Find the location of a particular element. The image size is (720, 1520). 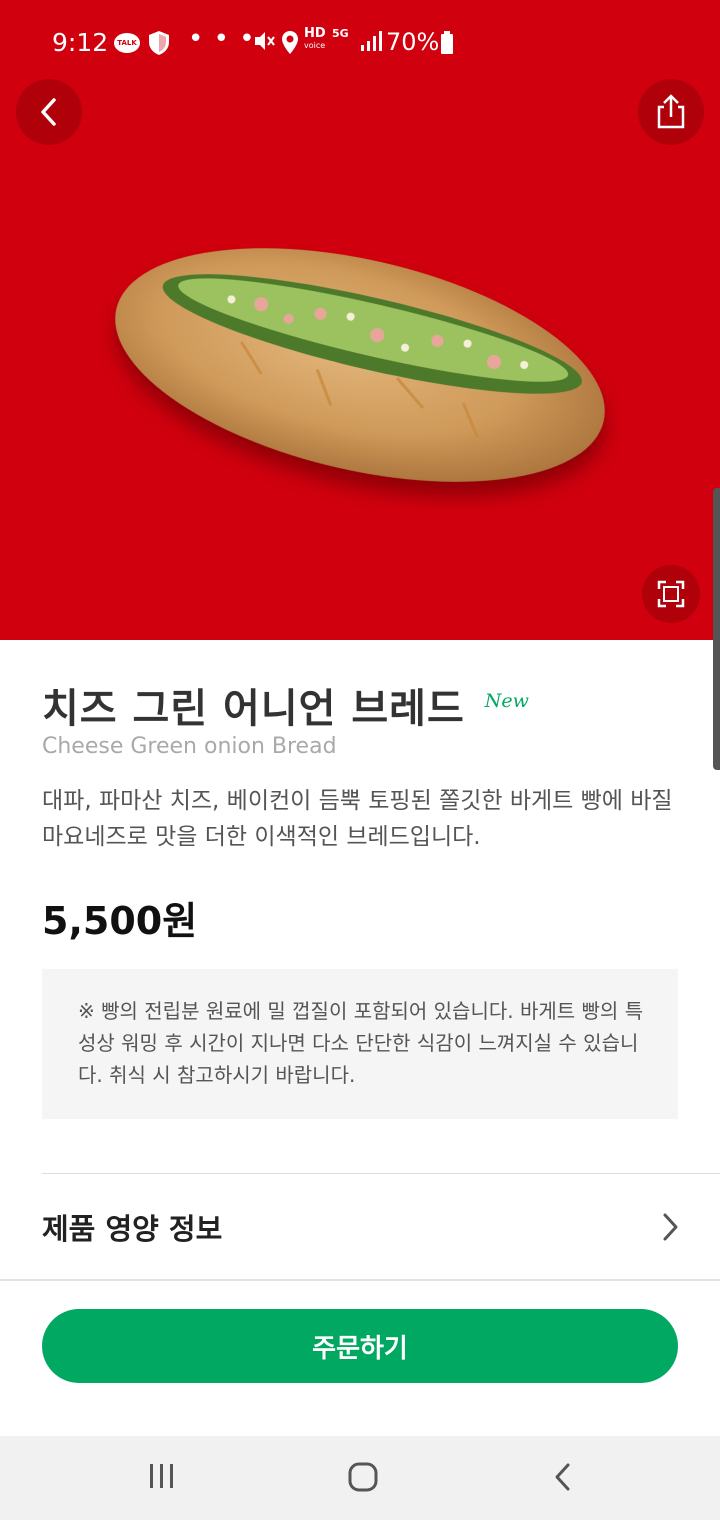

battery-percent: 70% is located at coordinates (413, 42).